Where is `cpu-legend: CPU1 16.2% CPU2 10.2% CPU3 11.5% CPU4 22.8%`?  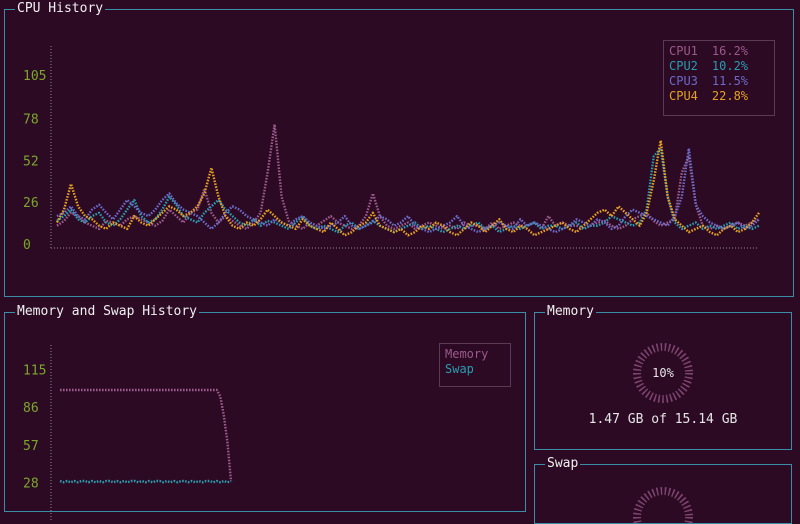 cpu-legend: CPU1 16.2% CPU2 10.2% CPU3 11.5% CPU4 22.8% is located at coordinates (719, 78).